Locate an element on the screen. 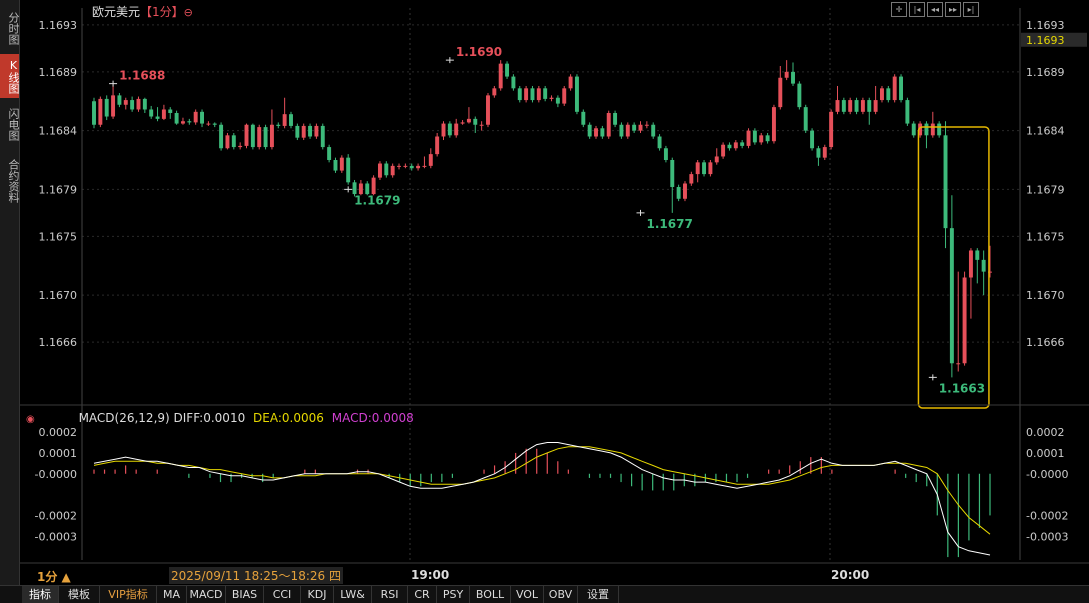 This screenshot has width=1089, height=603. crosshair-icon: ✛ is located at coordinates (899, 9).